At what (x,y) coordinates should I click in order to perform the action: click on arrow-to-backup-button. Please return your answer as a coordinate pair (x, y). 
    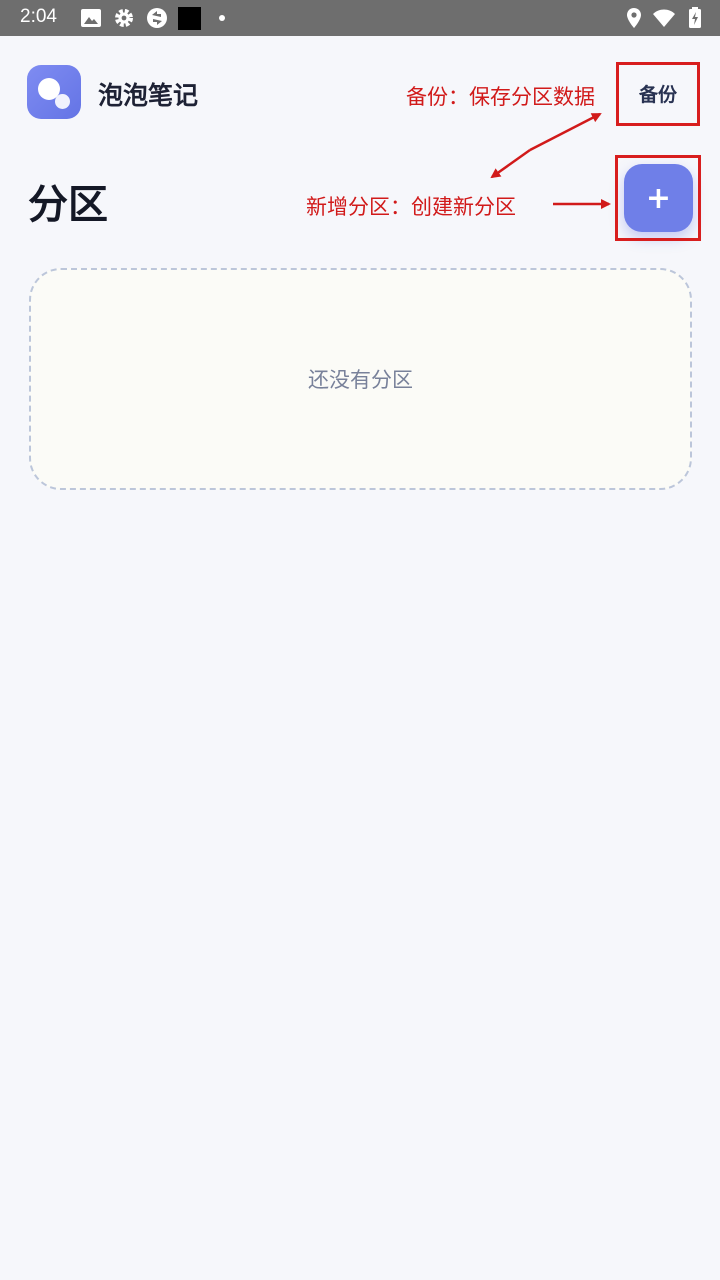
    Looking at the image, I should click on (565, 132).